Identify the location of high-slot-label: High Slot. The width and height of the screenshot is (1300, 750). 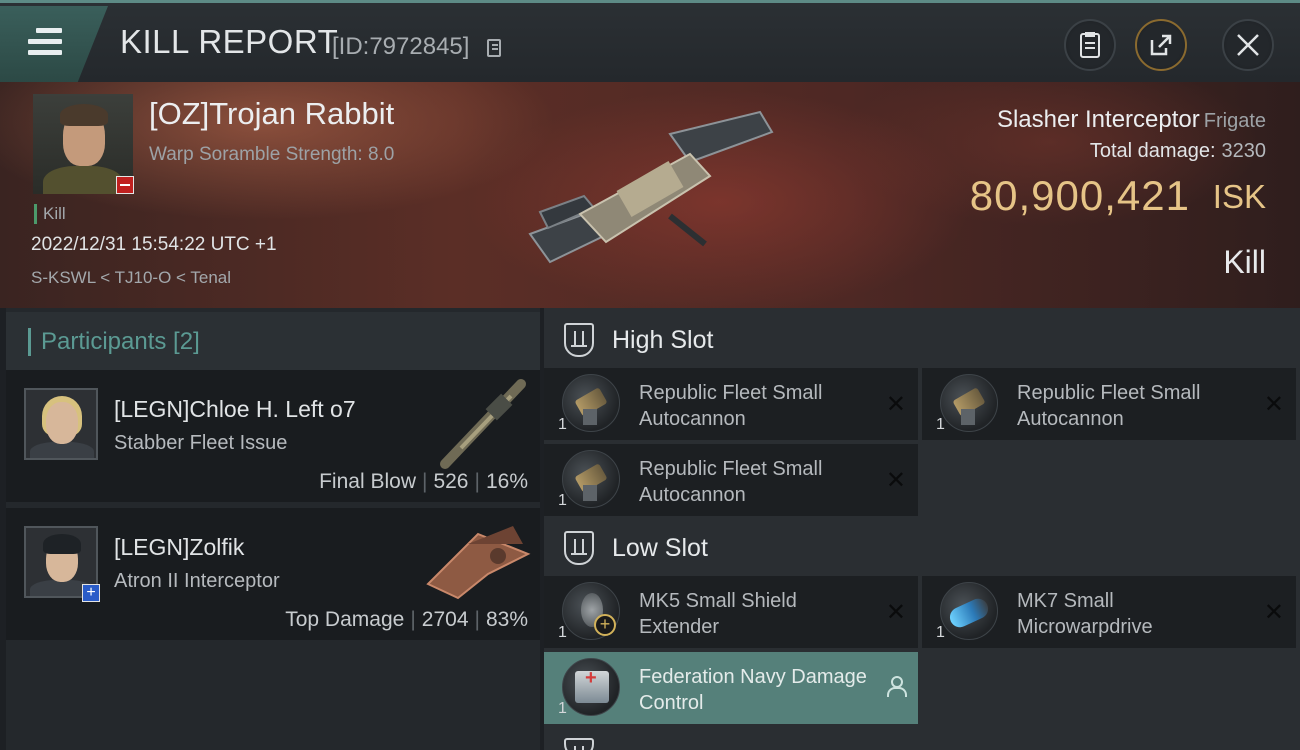
(663, 339).